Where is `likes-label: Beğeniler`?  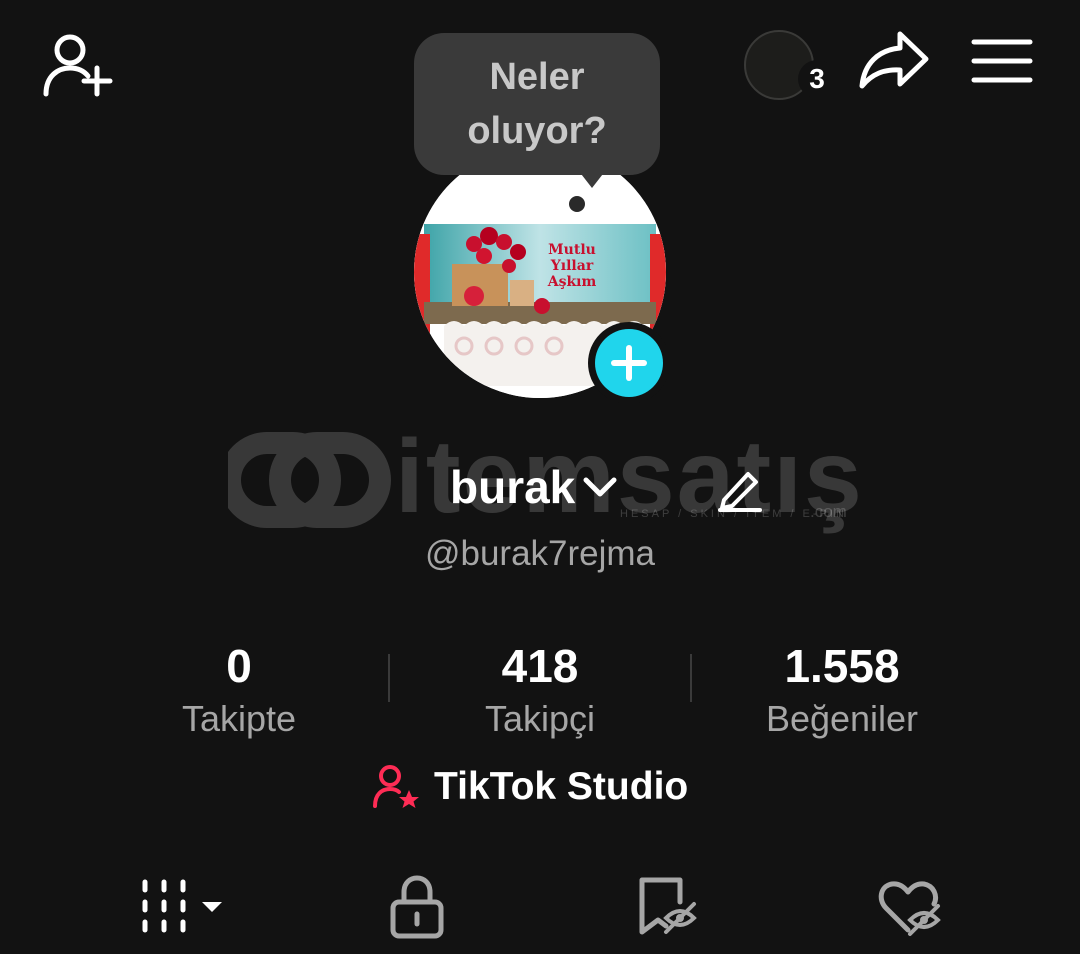
likes-label: Beğeniler is located at coordinates (842, 718).